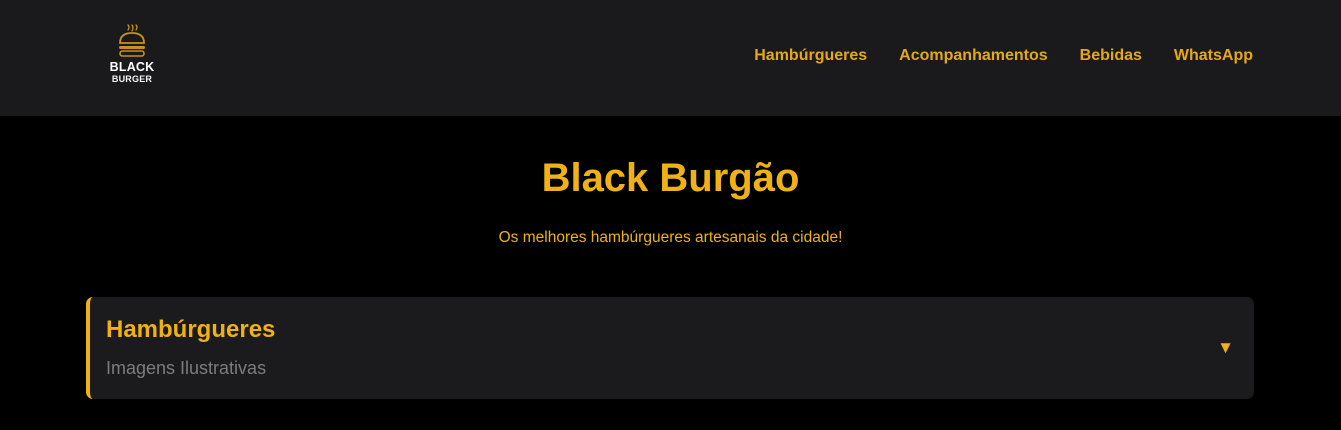 This screenshot has height=430, width=1341. What do you see at coordinates (191, 329) in the screenshot?
I see `section-title: Hambúrgueres` at bounding box center [191, 329].